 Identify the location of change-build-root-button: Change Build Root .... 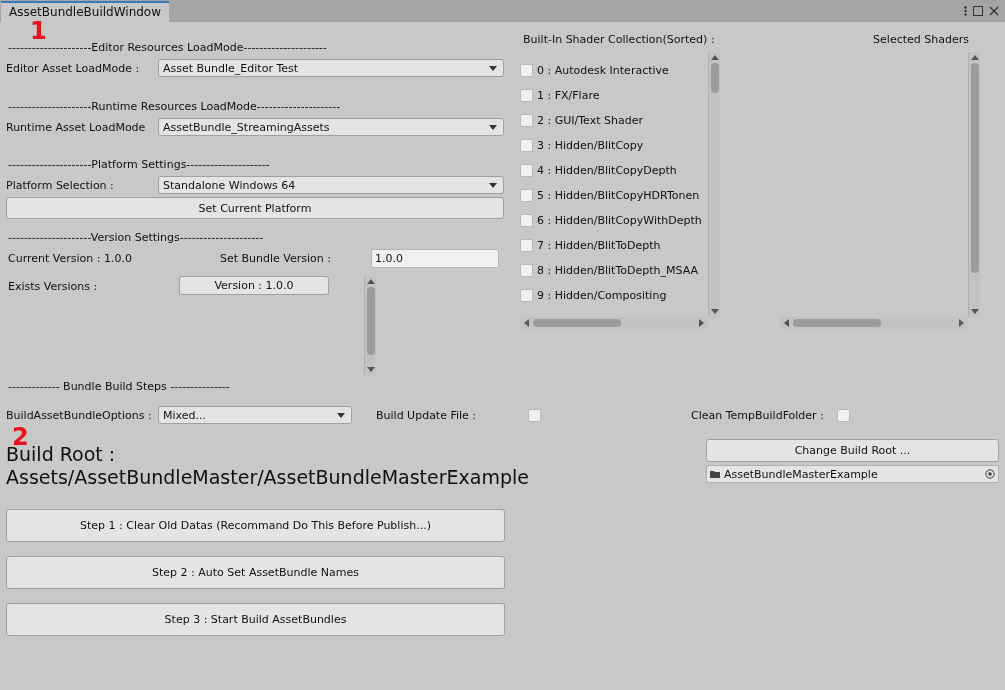
(852, 450).